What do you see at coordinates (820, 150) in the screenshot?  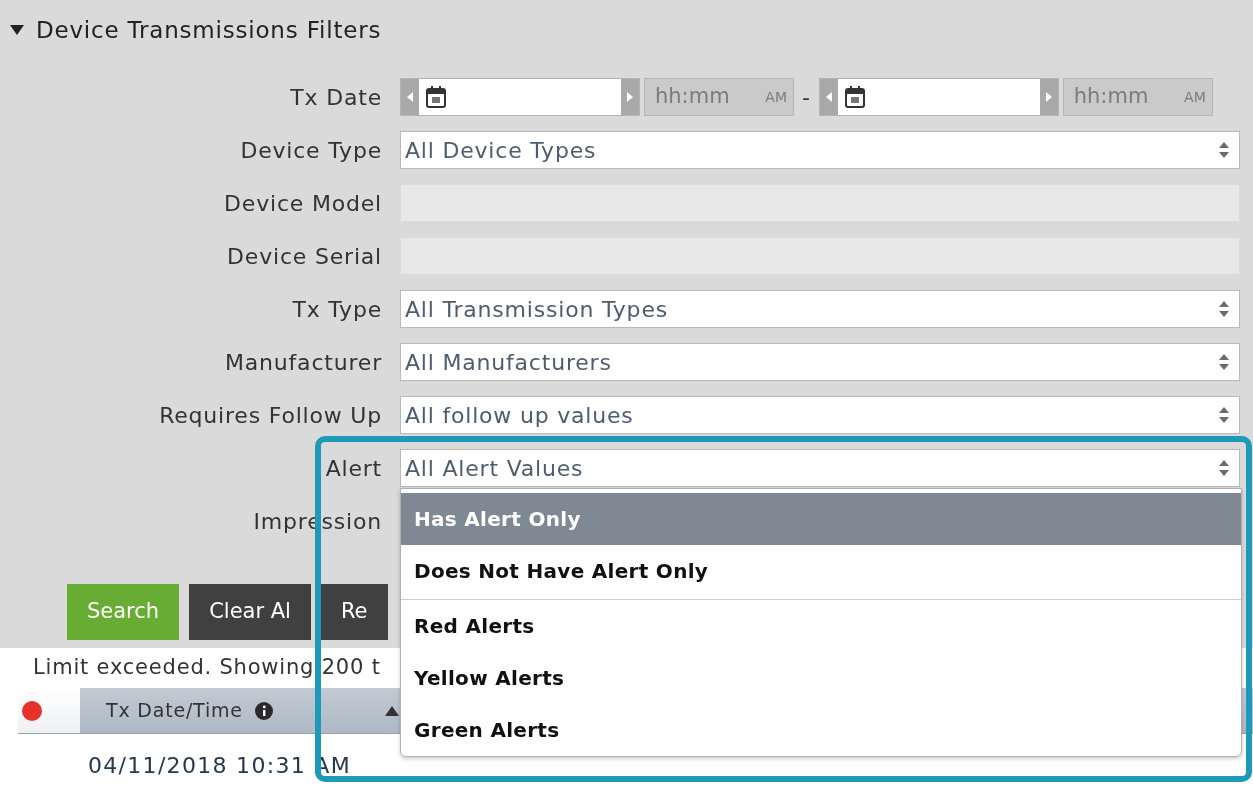 I see `select-field: All Device Types` at bounding box center [820, 150].